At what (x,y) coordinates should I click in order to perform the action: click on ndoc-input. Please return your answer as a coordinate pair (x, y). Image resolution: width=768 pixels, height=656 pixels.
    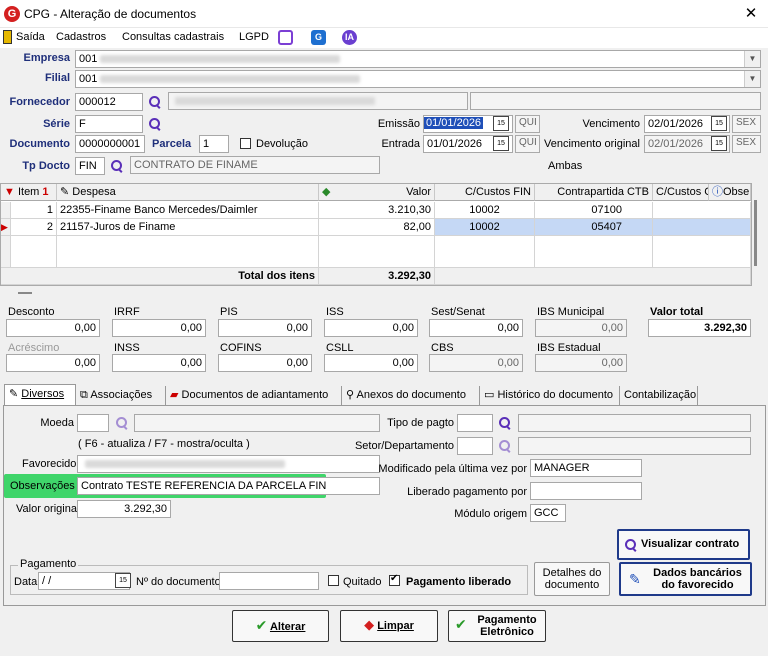
    Looking at the image, I should click on (269, 581).